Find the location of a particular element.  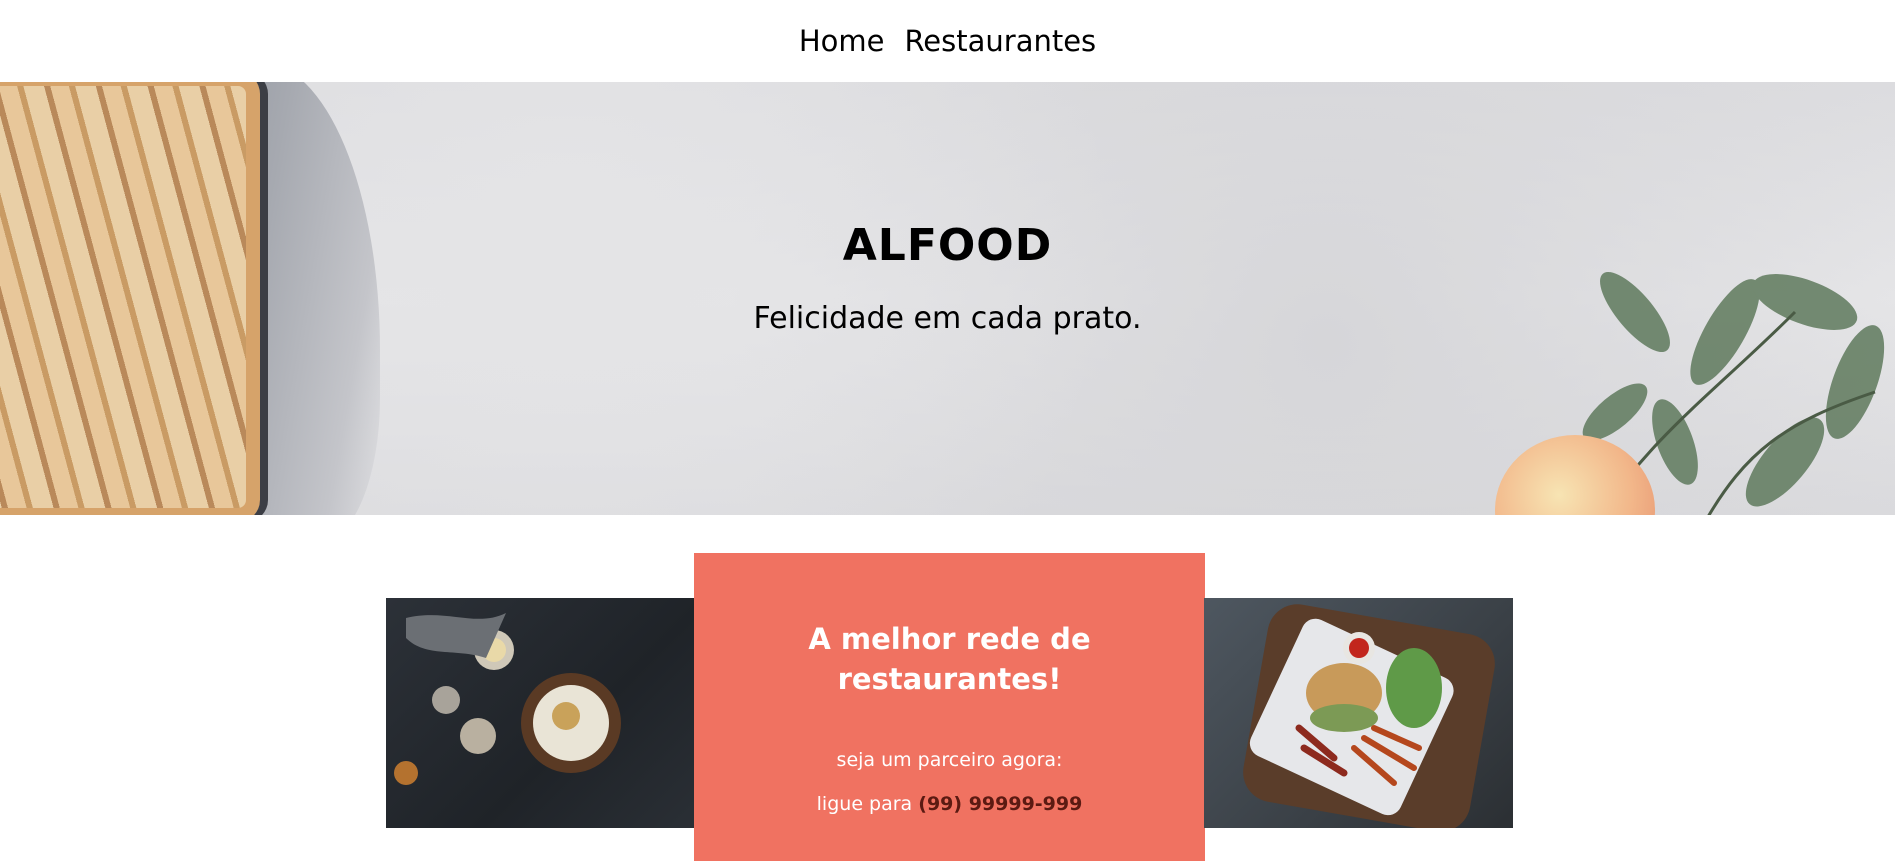

partner-text: seja um parceiro agora: is located at coordinates (949, 760).